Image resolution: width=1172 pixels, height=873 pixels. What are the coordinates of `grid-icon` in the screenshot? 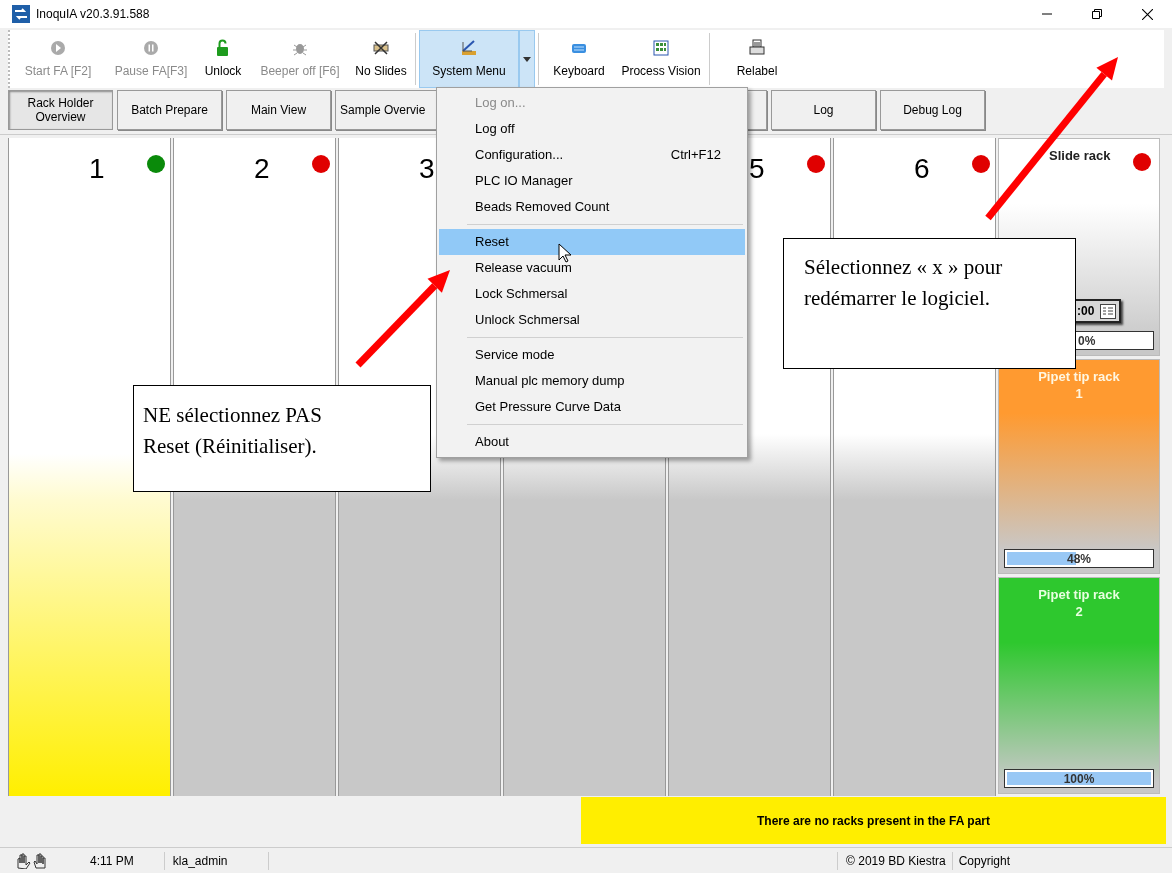 It's located at (661, 47).